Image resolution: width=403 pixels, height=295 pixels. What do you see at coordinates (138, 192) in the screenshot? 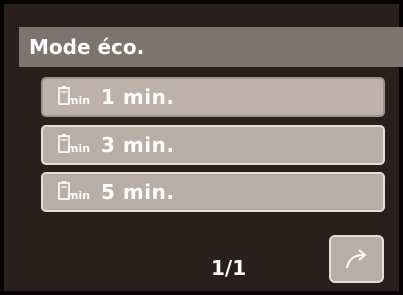
I see `option-label: 5 min.` at bounding box center [138, 192].